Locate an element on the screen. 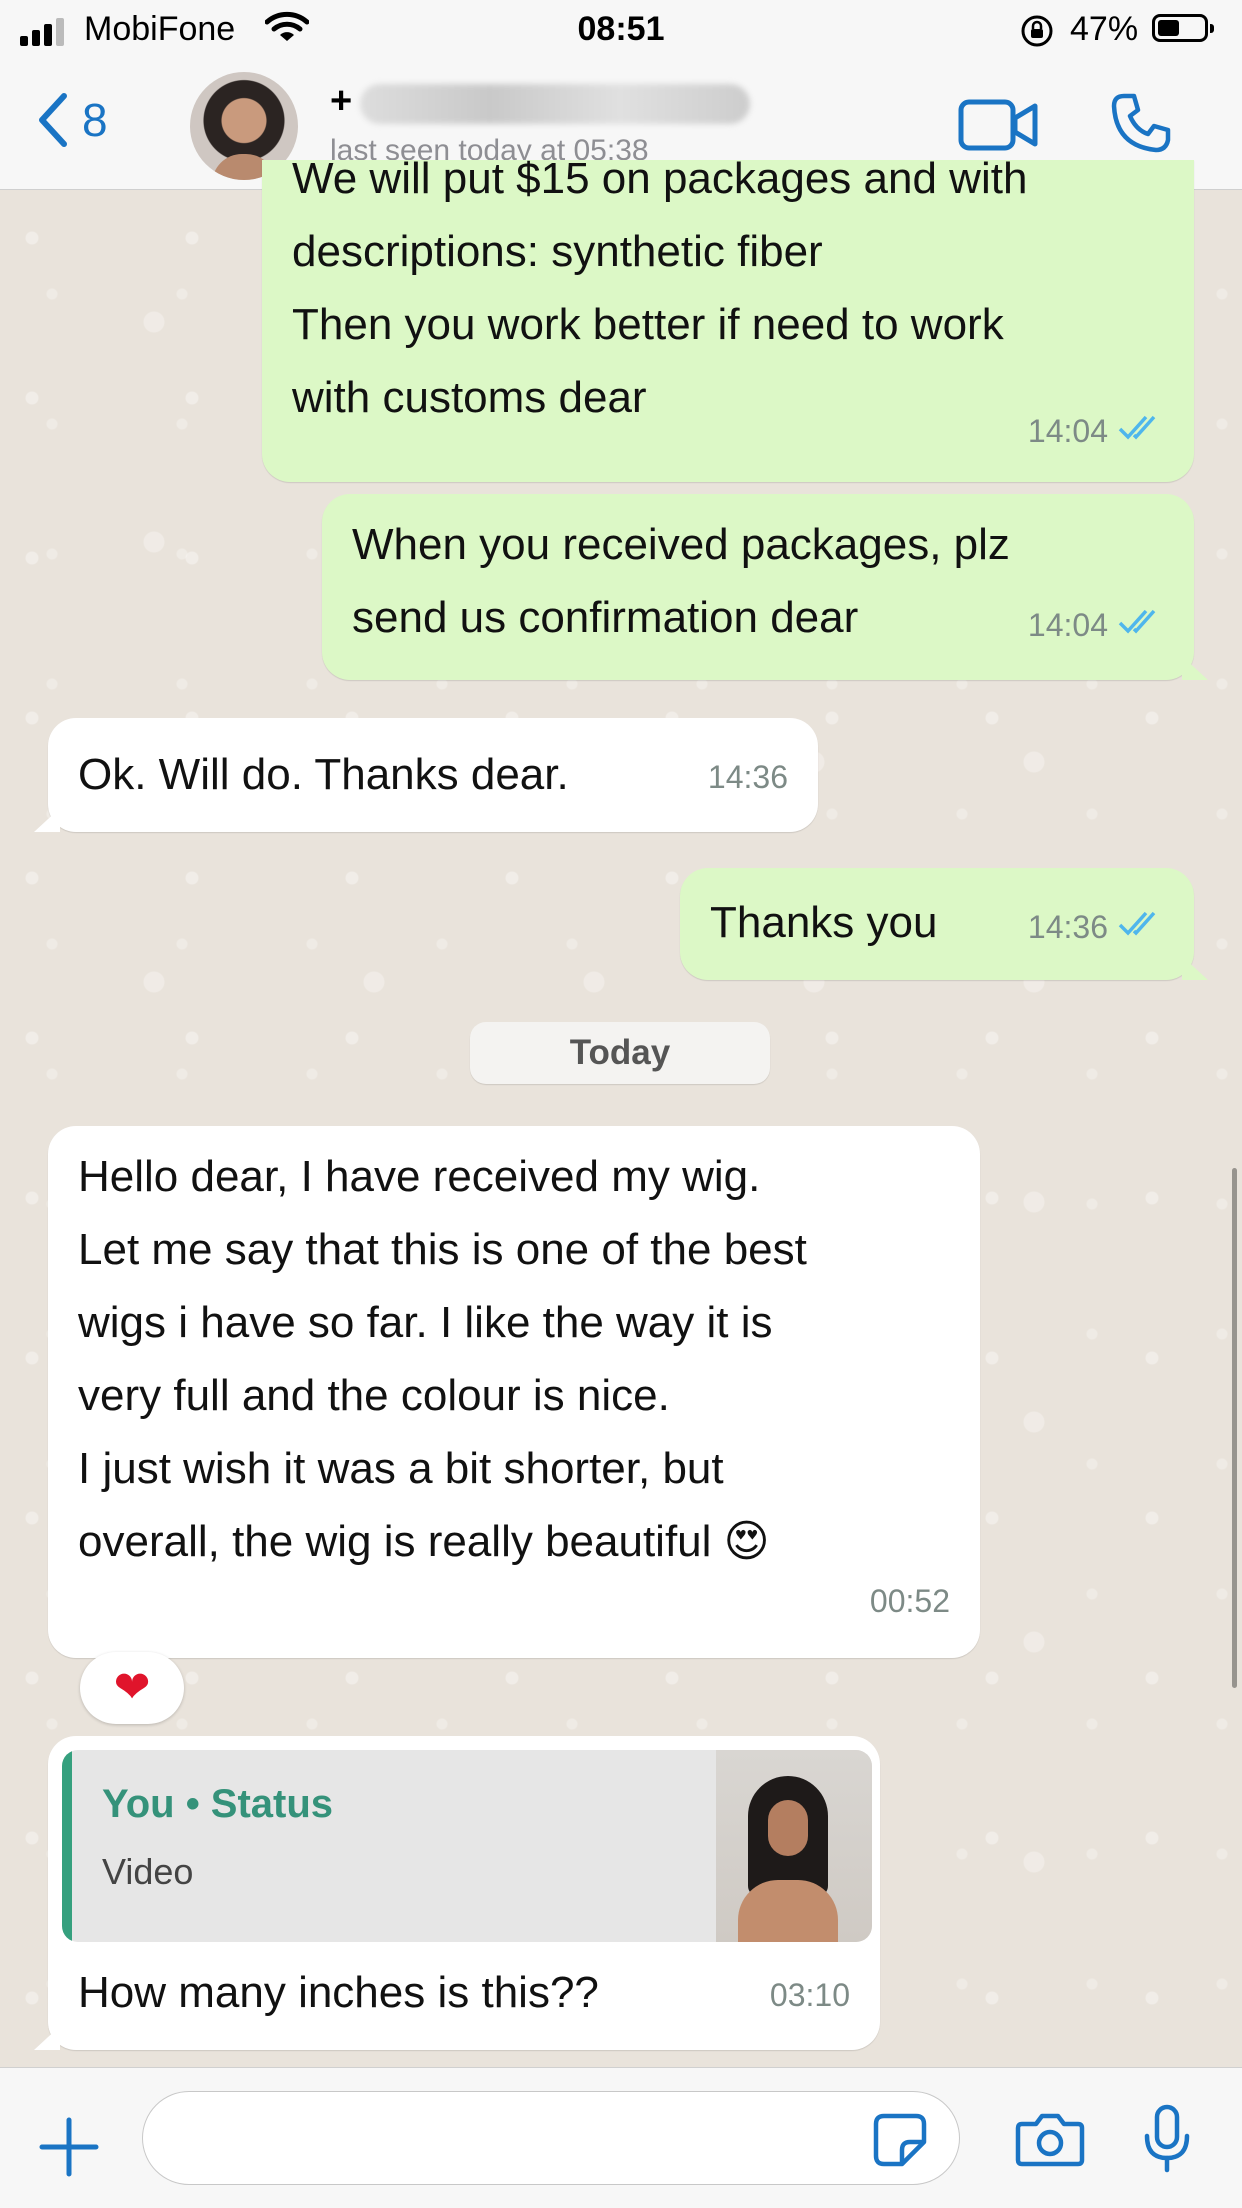  contact-name: + is located at coordinates (341, 101).